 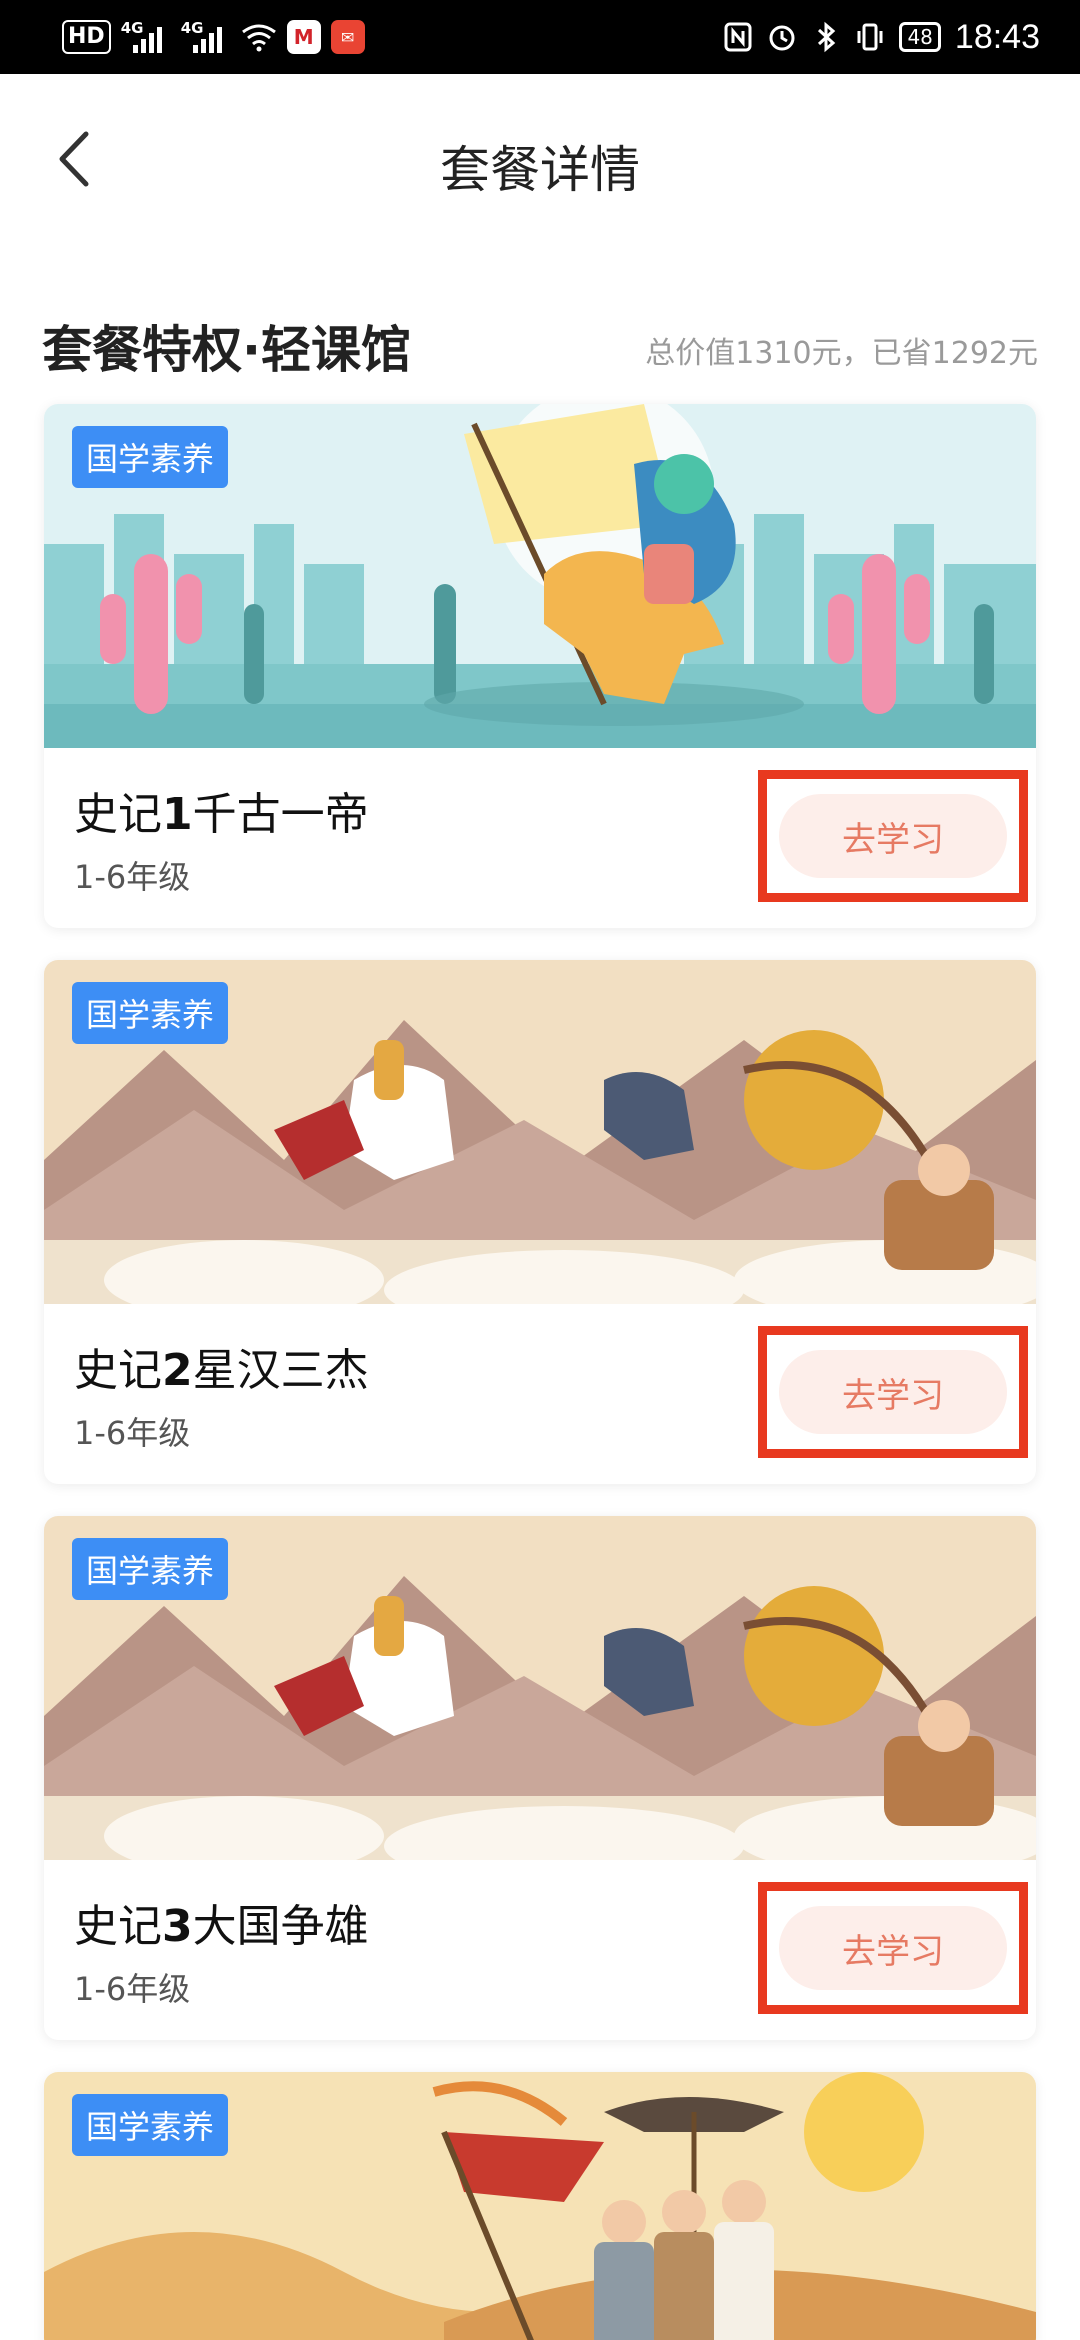 What do you see at coordinates (226, 350) in the screenshot?
I see `section-title: 套餐特权·轻课馆` at bounding box center [226, 350].